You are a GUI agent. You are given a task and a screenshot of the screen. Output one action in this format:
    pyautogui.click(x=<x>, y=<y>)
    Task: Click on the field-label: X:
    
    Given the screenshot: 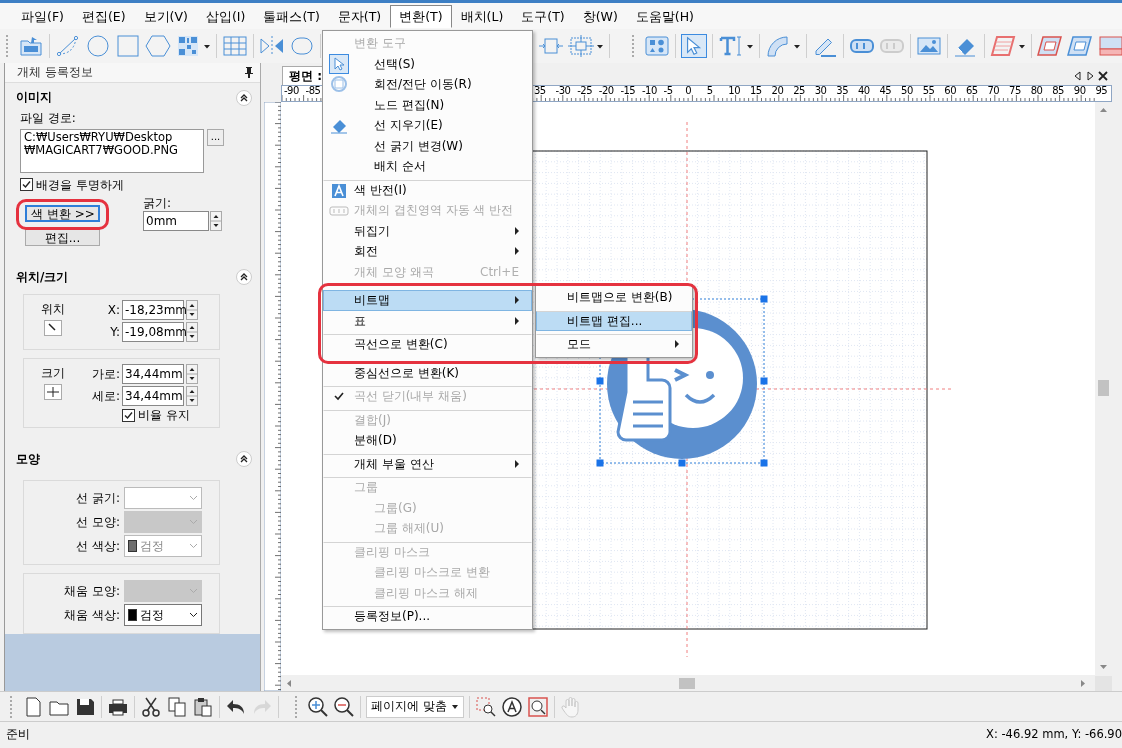 What is the action you would take?
    pyautogui.click(x=113, y=310)
    